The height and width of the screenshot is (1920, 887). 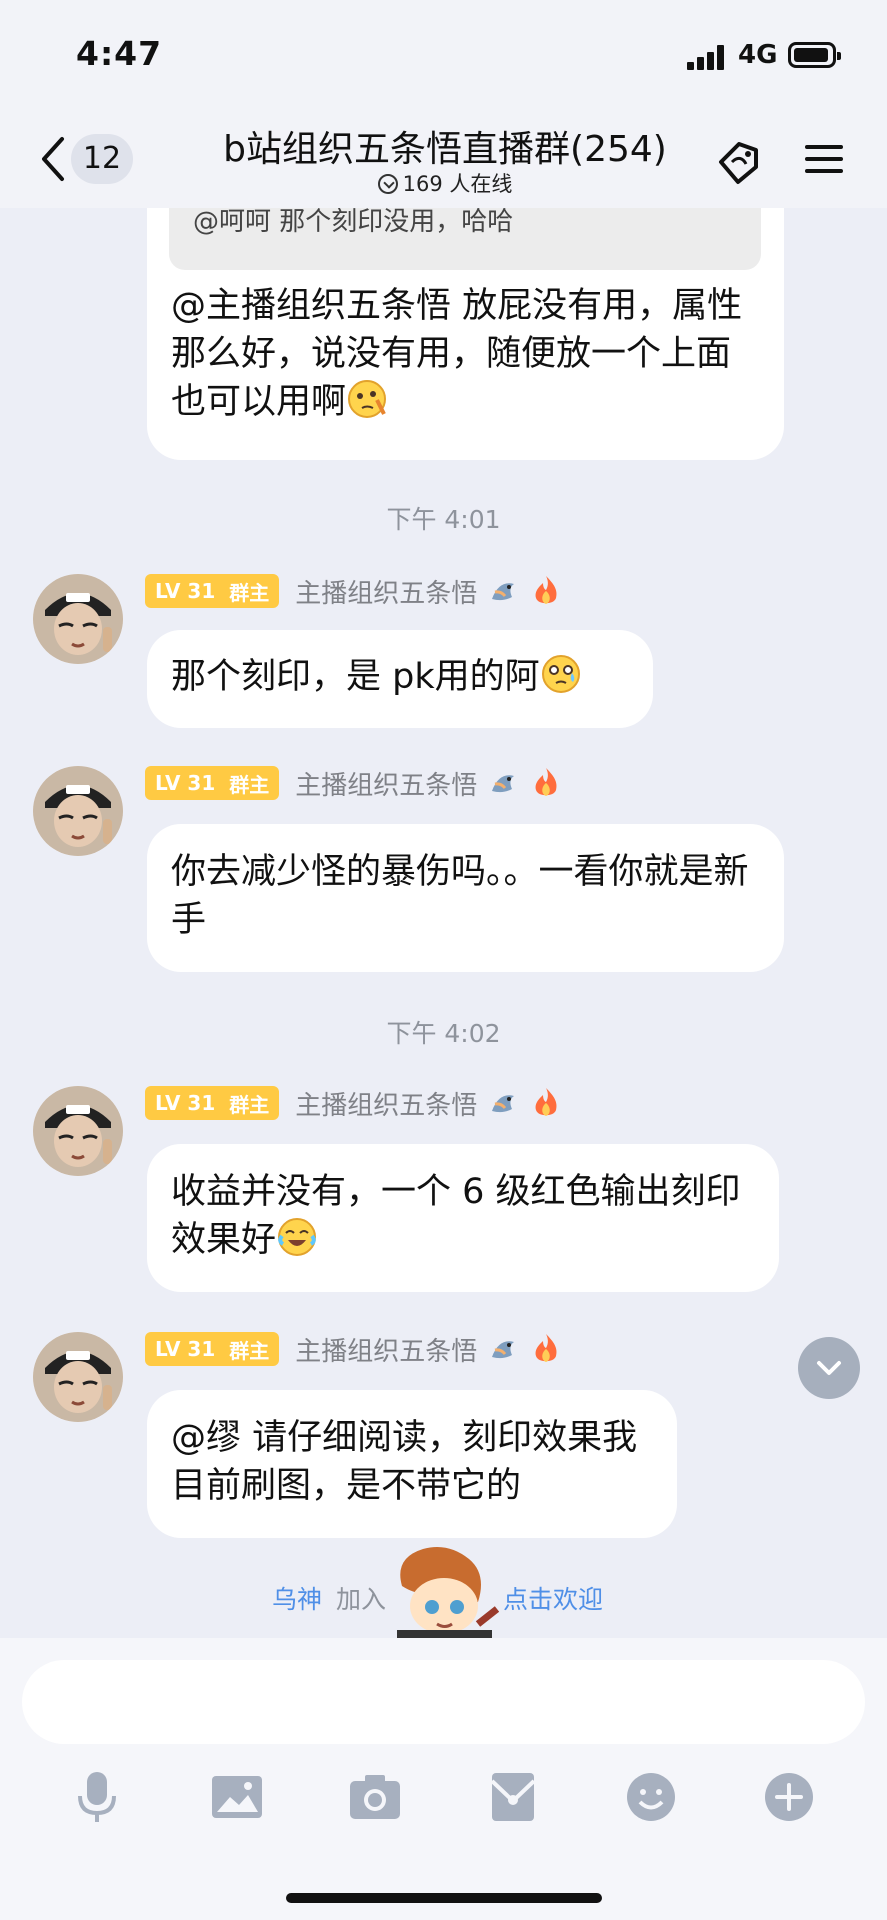 What do you see at coordinates (355, 677) in the screenshot?
I see `message-text: 那个刻印，是 pk用的阿` at bounding box center [355, 677].